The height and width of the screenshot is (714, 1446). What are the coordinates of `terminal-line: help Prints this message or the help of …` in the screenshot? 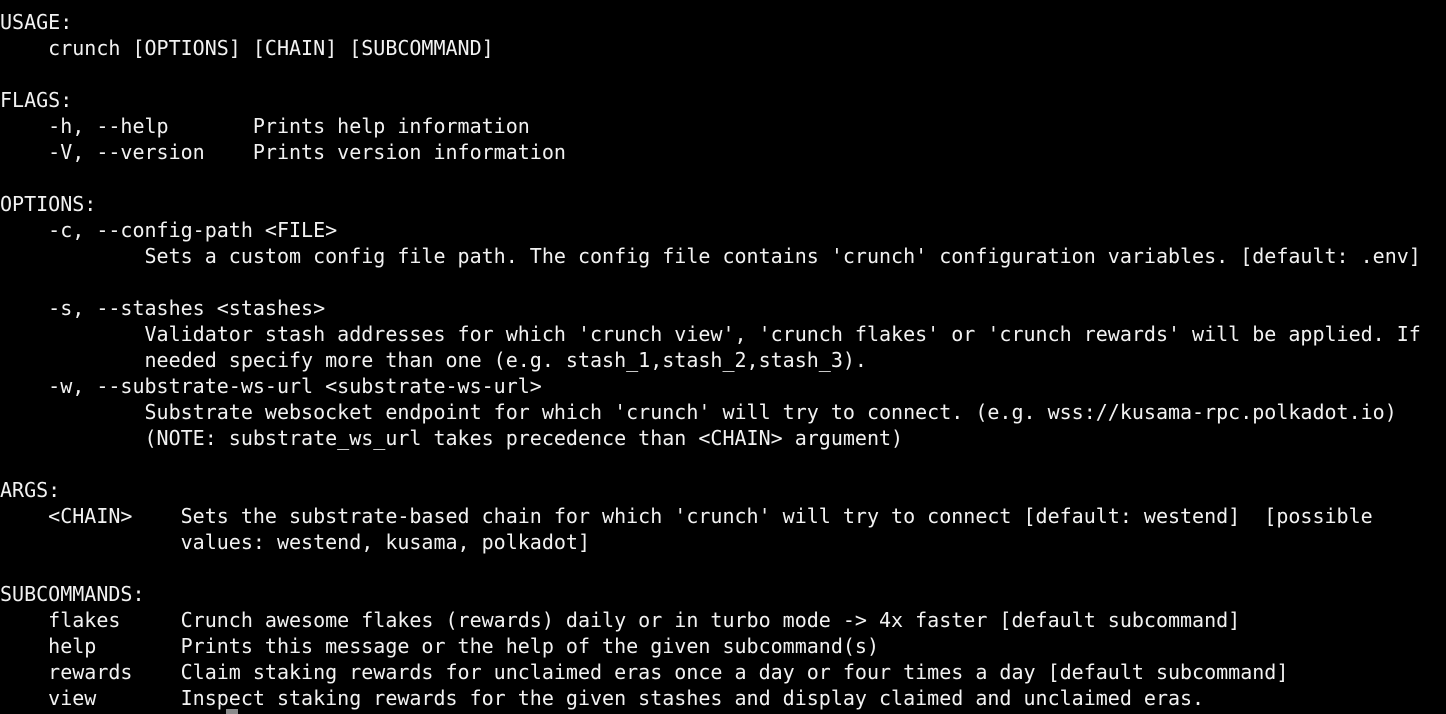 It's located at (439, 646).